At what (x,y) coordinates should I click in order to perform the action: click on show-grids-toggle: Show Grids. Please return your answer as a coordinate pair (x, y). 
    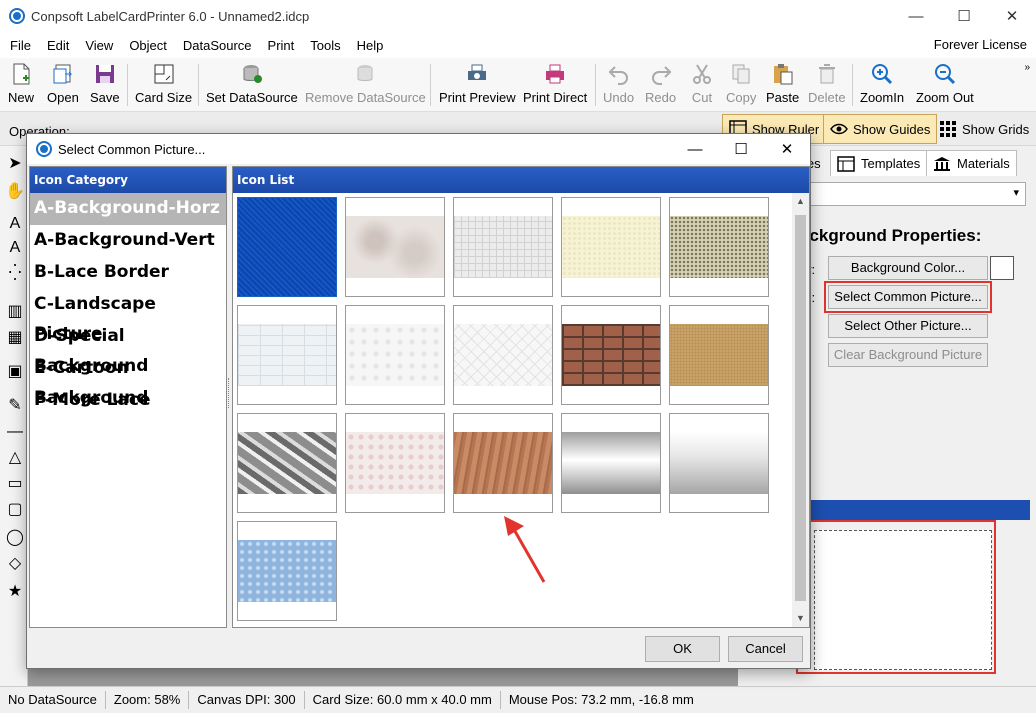
    Looking at the image, I should click on (984, 129).